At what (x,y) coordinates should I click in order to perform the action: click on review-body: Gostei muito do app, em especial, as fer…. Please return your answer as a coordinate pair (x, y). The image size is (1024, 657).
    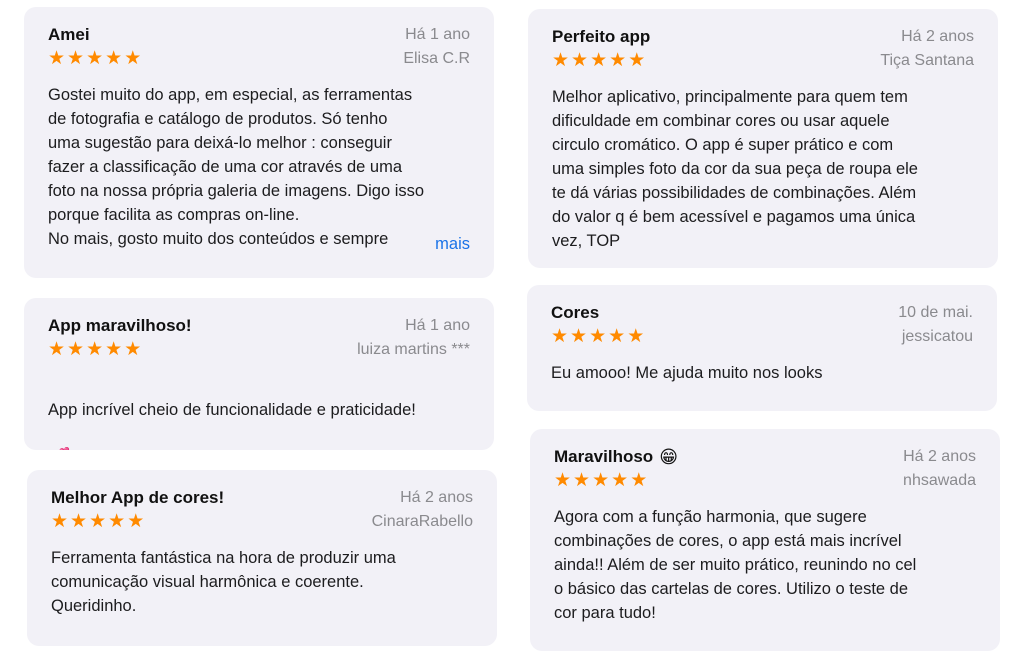
    Looking at the image, I should click on (236, 167).